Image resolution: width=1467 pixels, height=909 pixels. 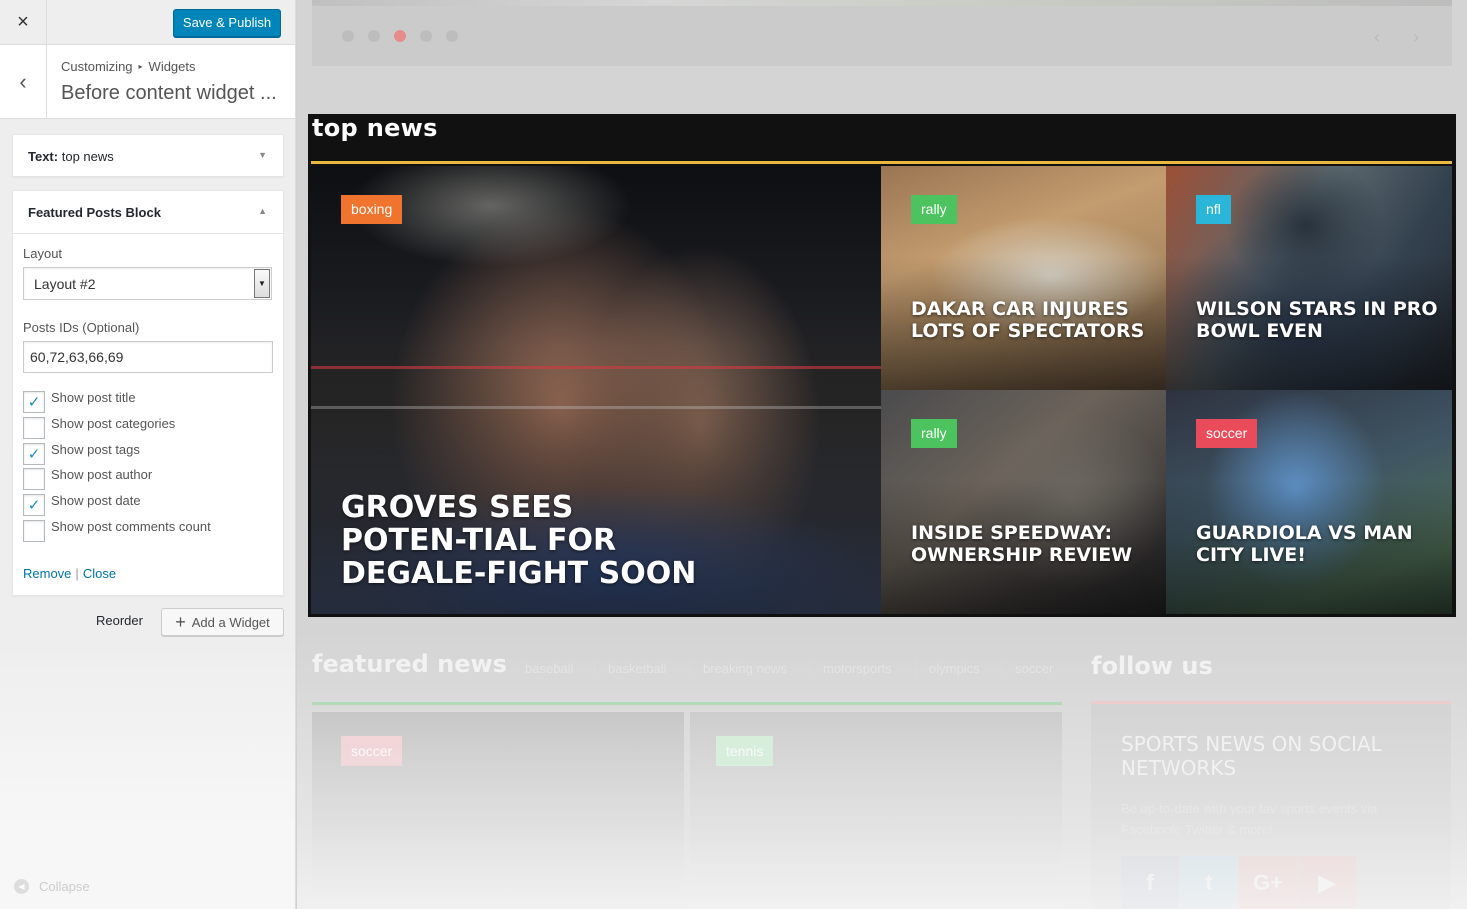 I want to click on back-arrow-icon: ‹, so click(x=23, y=81).